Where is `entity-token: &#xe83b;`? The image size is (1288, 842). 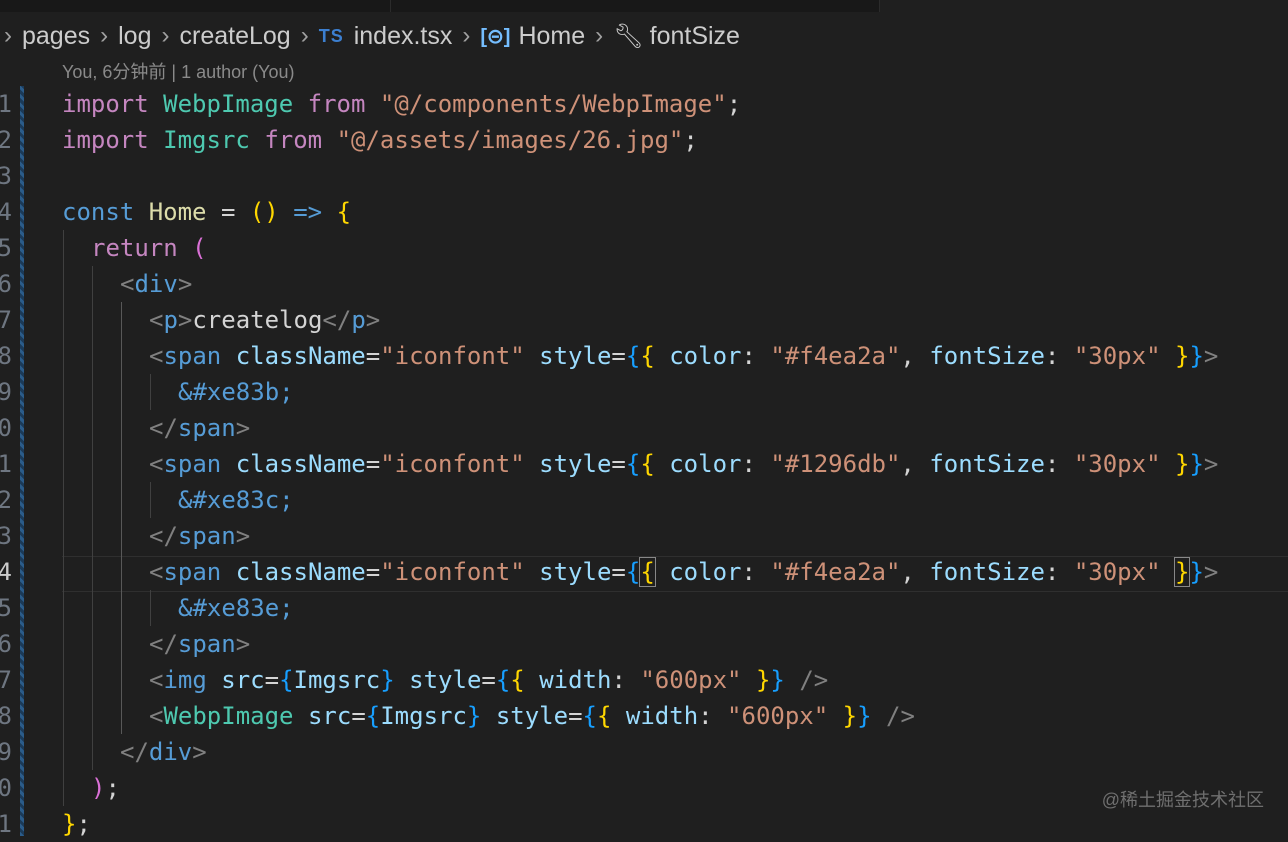
entity-token: &#xe83b; is located at coordinates (236, 392).